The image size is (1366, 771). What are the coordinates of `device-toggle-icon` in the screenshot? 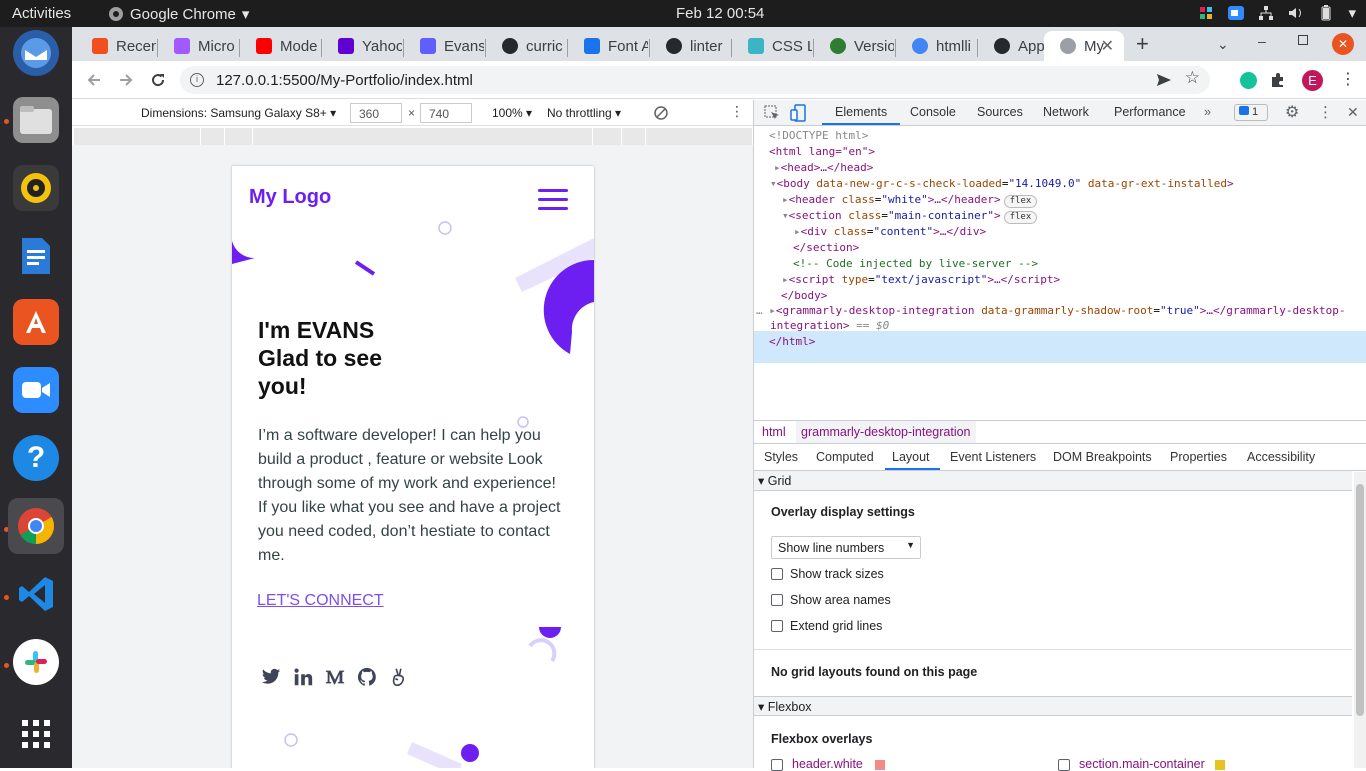 It's located at (798, 113).